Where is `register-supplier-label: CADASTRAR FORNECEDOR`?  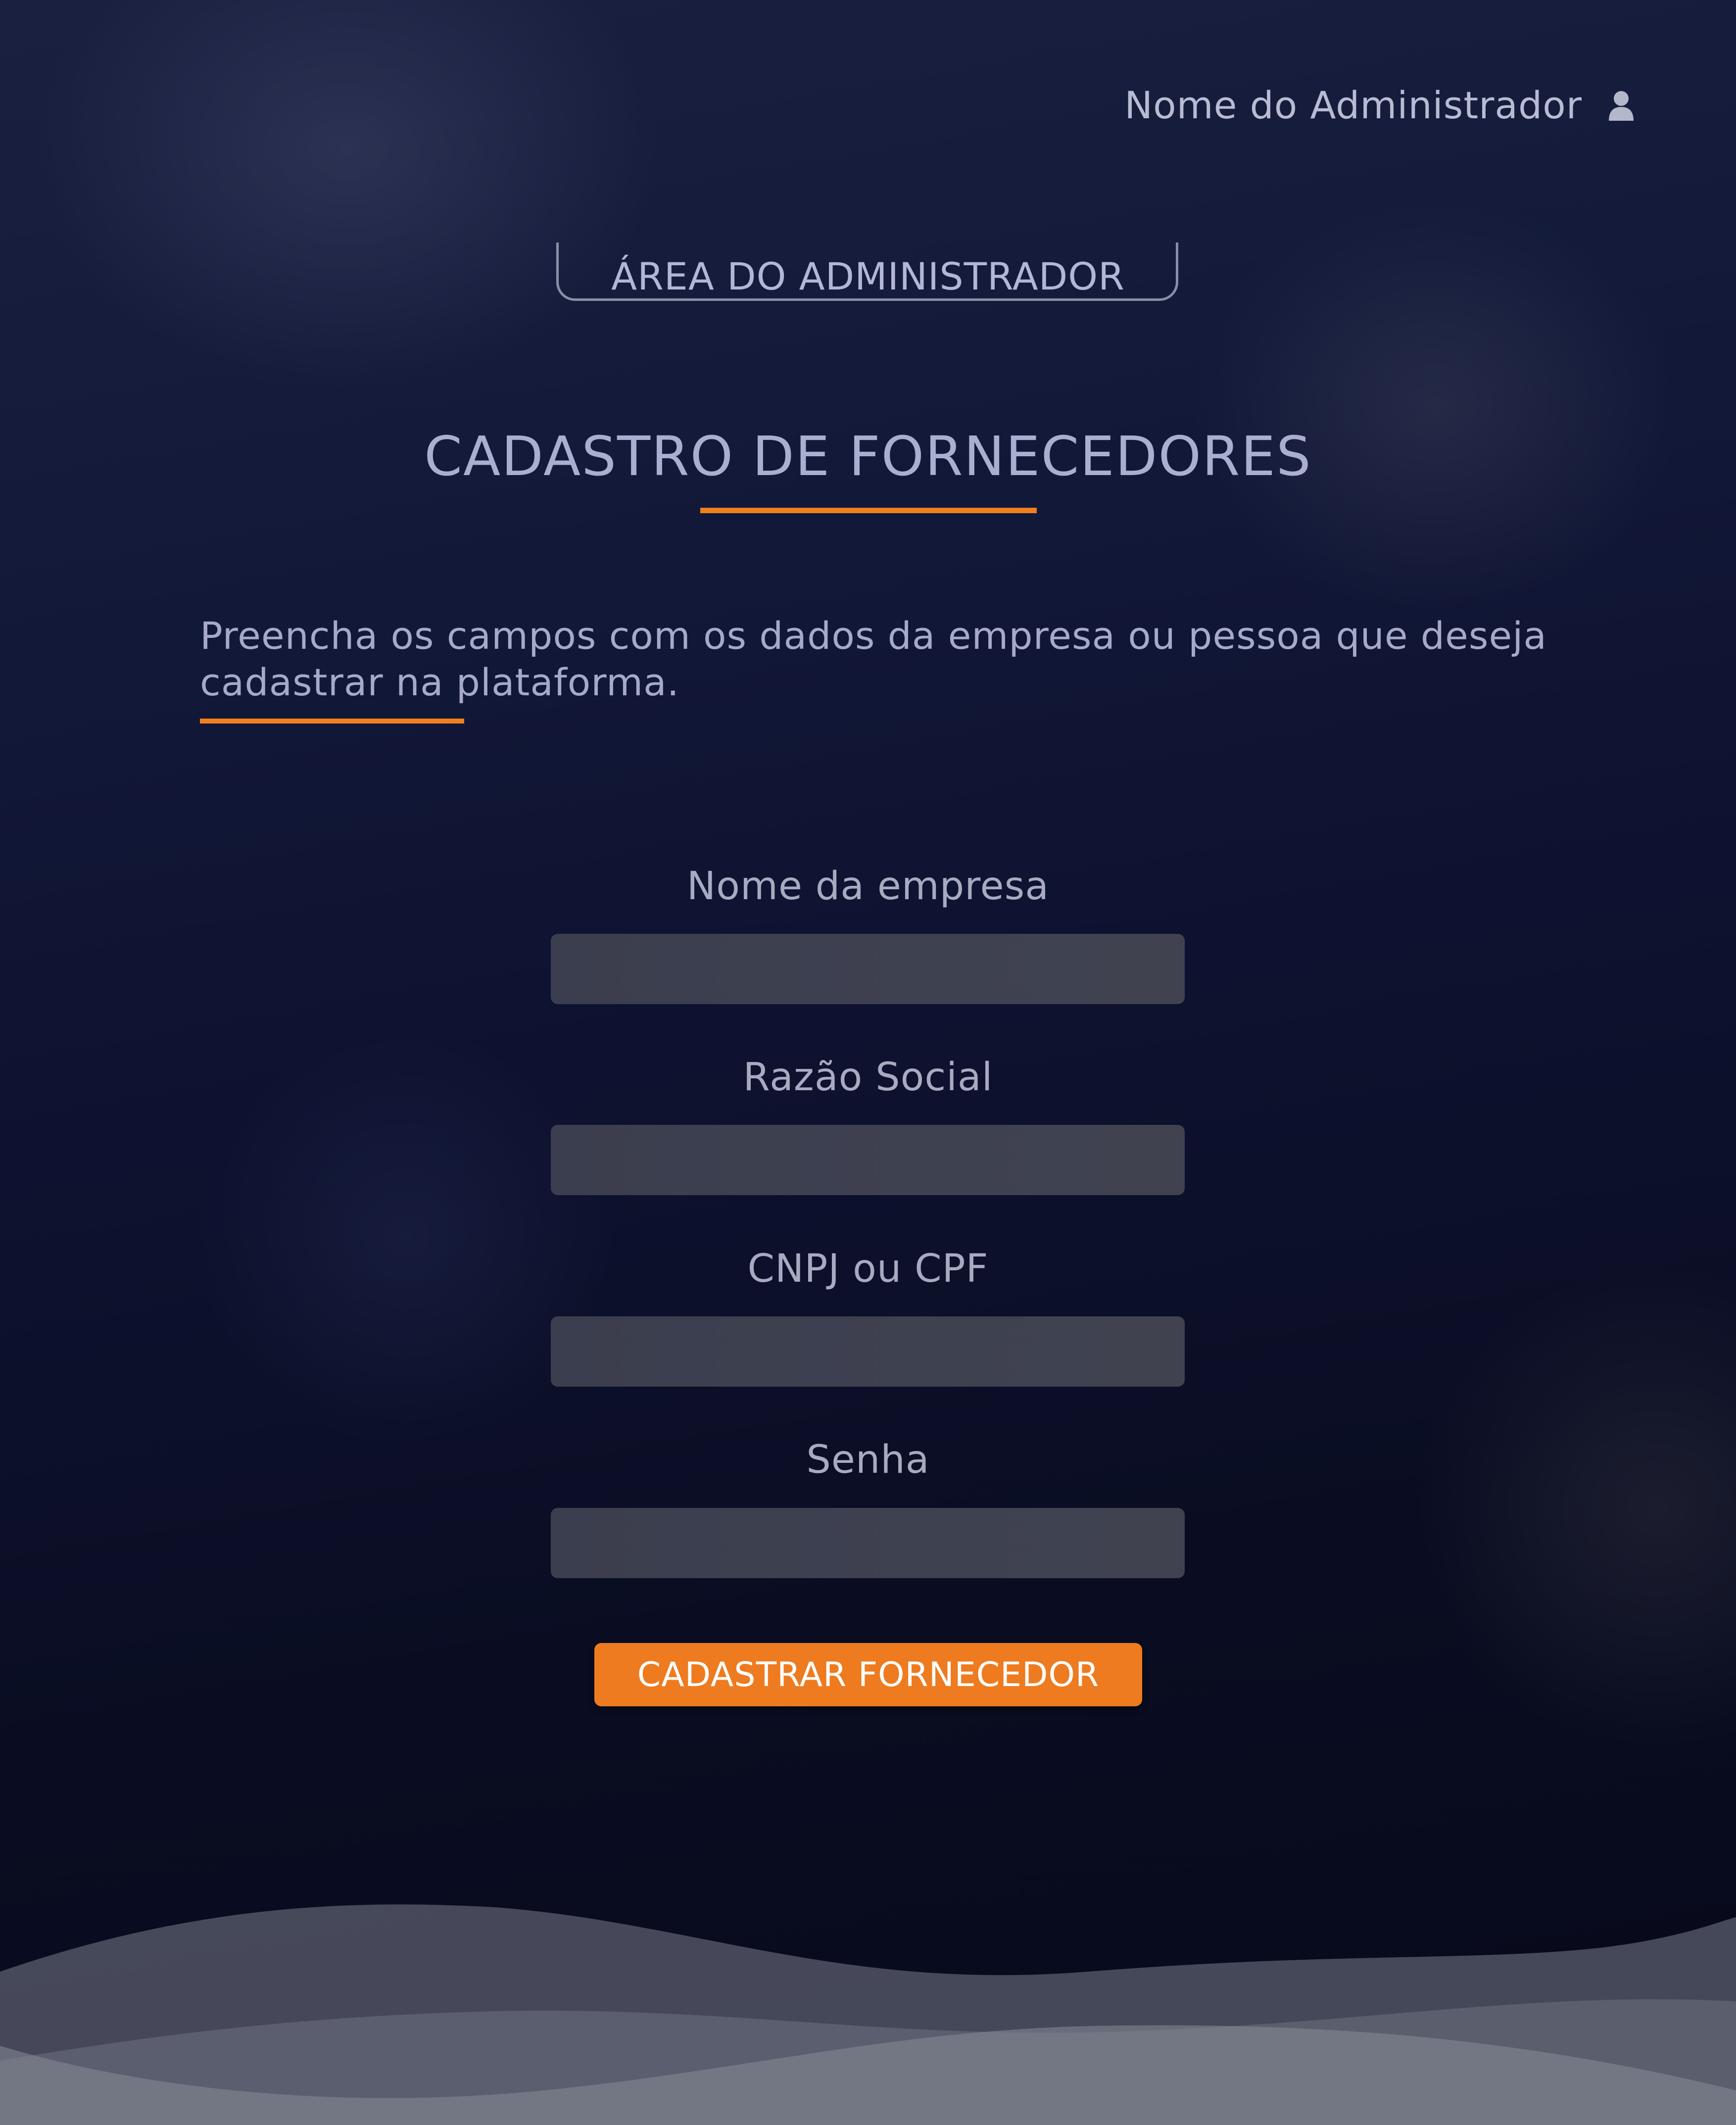
register-supplier-label: CADASTRAR FORNECEDOR is located at coordinates (868, 1675).